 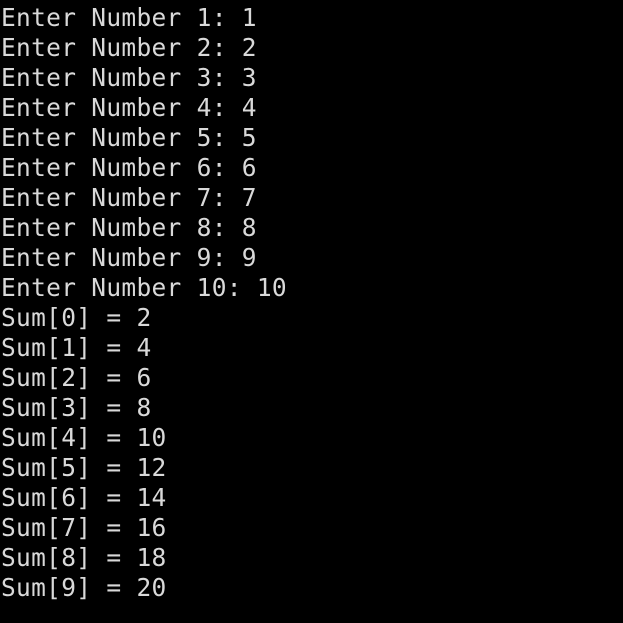 I want to click on input-line-10: Enter Number 10: 10, so click(x=144, y=287).